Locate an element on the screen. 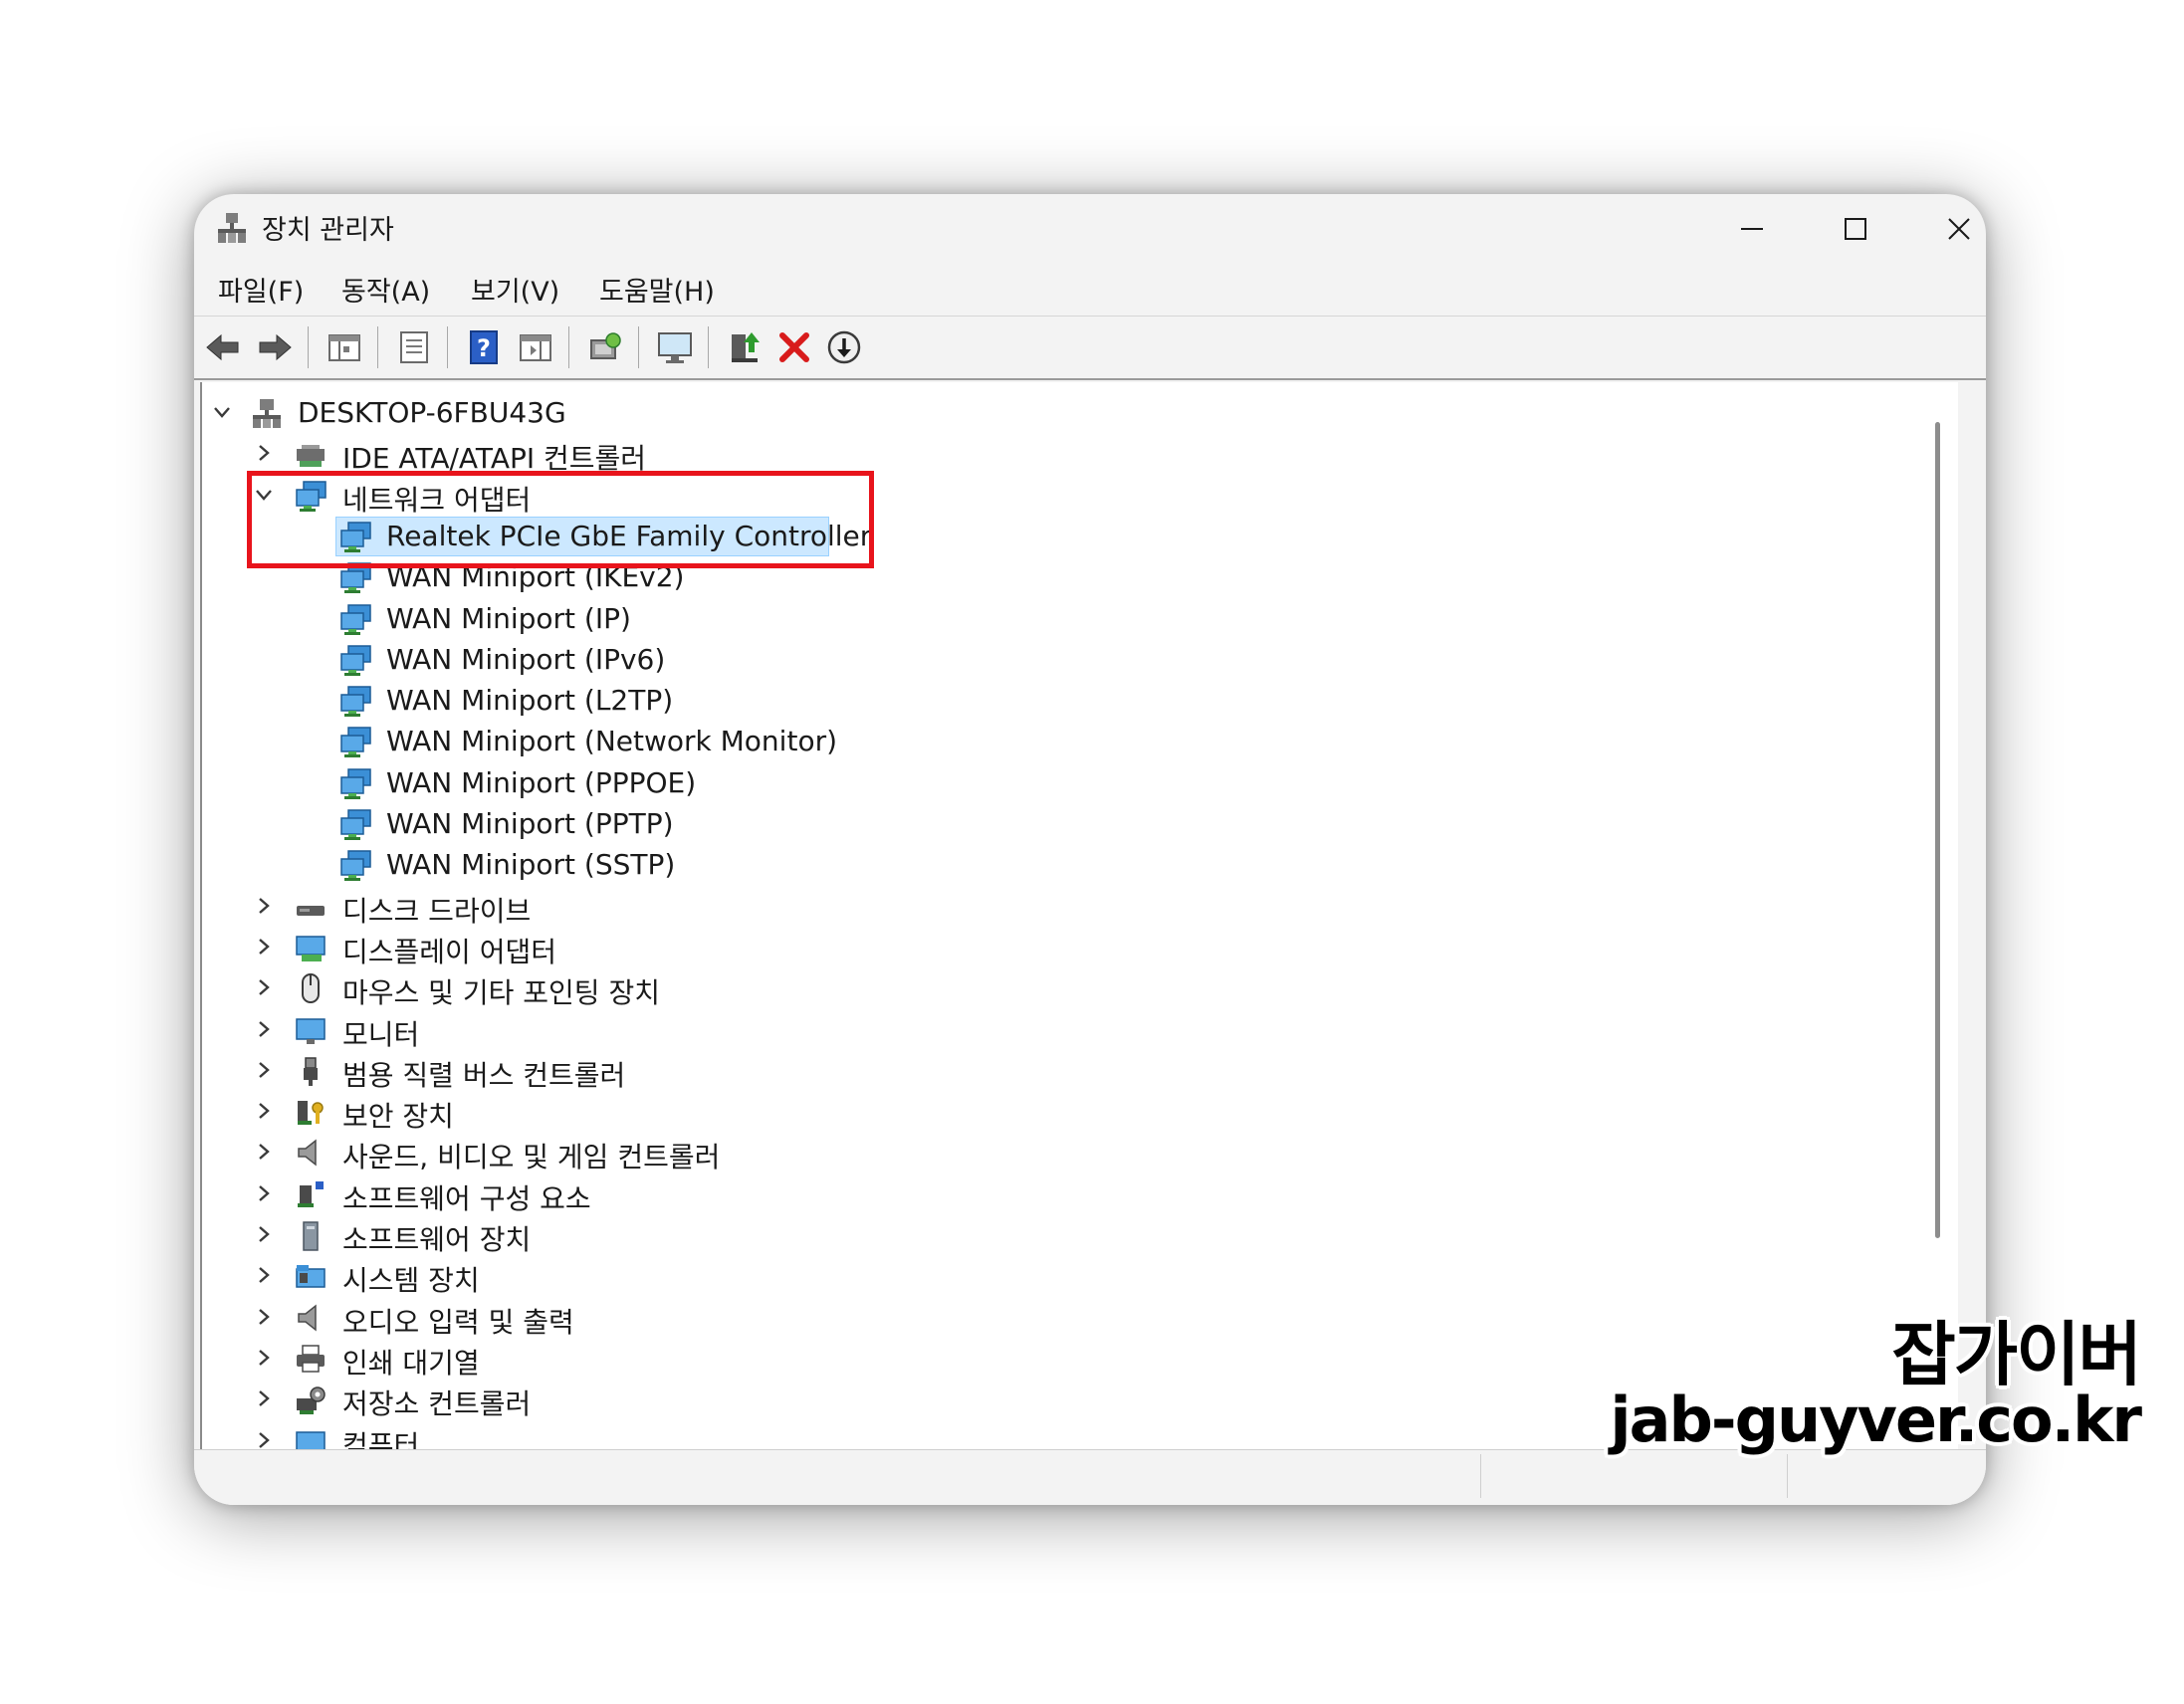 The height and width of the screenshot is (1704, 2184). minimize-button is located at coordinates (1752, 229).